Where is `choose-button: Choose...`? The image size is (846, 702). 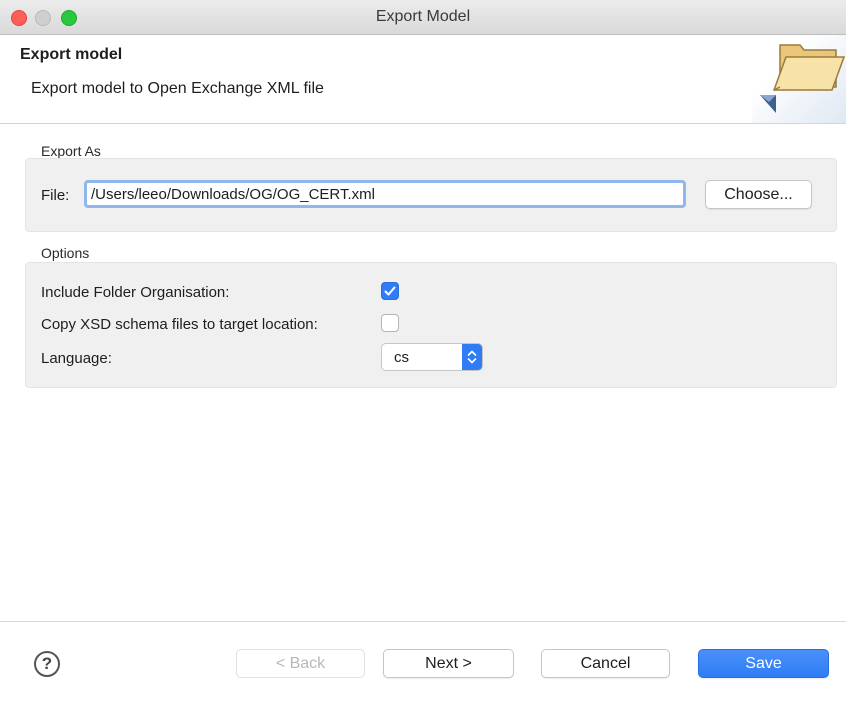
choose-button: Choose... is located at coordinates (758, 194).